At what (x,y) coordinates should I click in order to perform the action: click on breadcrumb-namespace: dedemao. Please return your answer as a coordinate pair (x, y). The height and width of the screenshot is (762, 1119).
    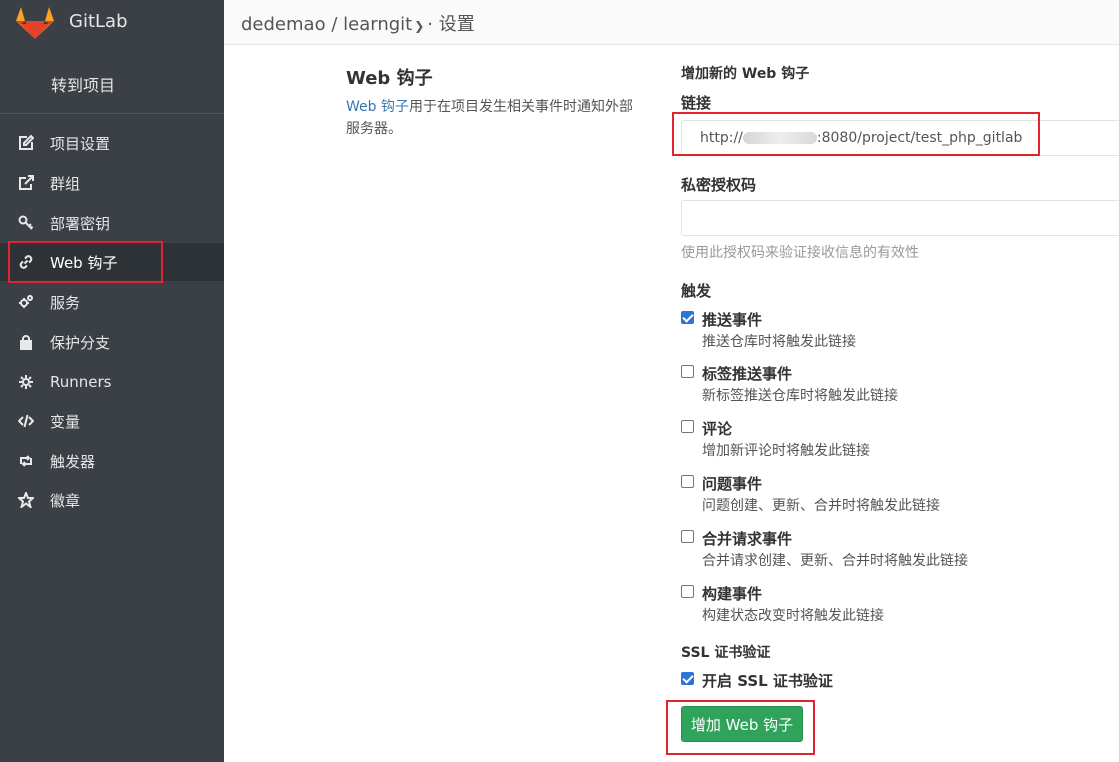
    Looking at the image, I should click on (283, 24).